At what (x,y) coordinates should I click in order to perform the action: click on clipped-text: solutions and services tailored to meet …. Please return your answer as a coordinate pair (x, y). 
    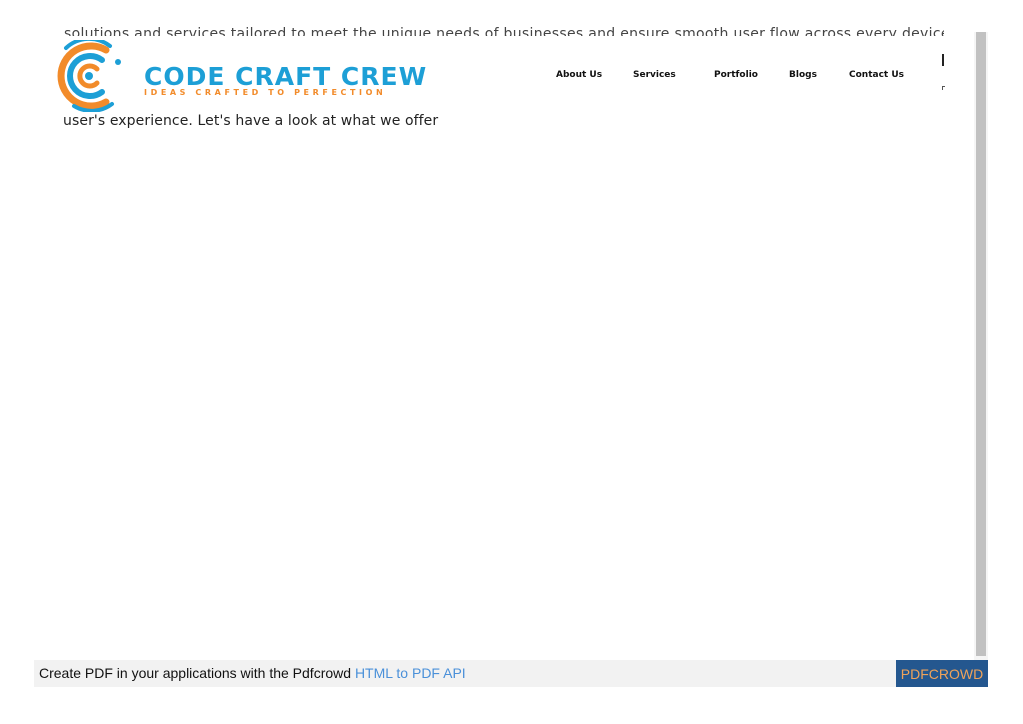
    Looking at the image, I should click on (504, 31).